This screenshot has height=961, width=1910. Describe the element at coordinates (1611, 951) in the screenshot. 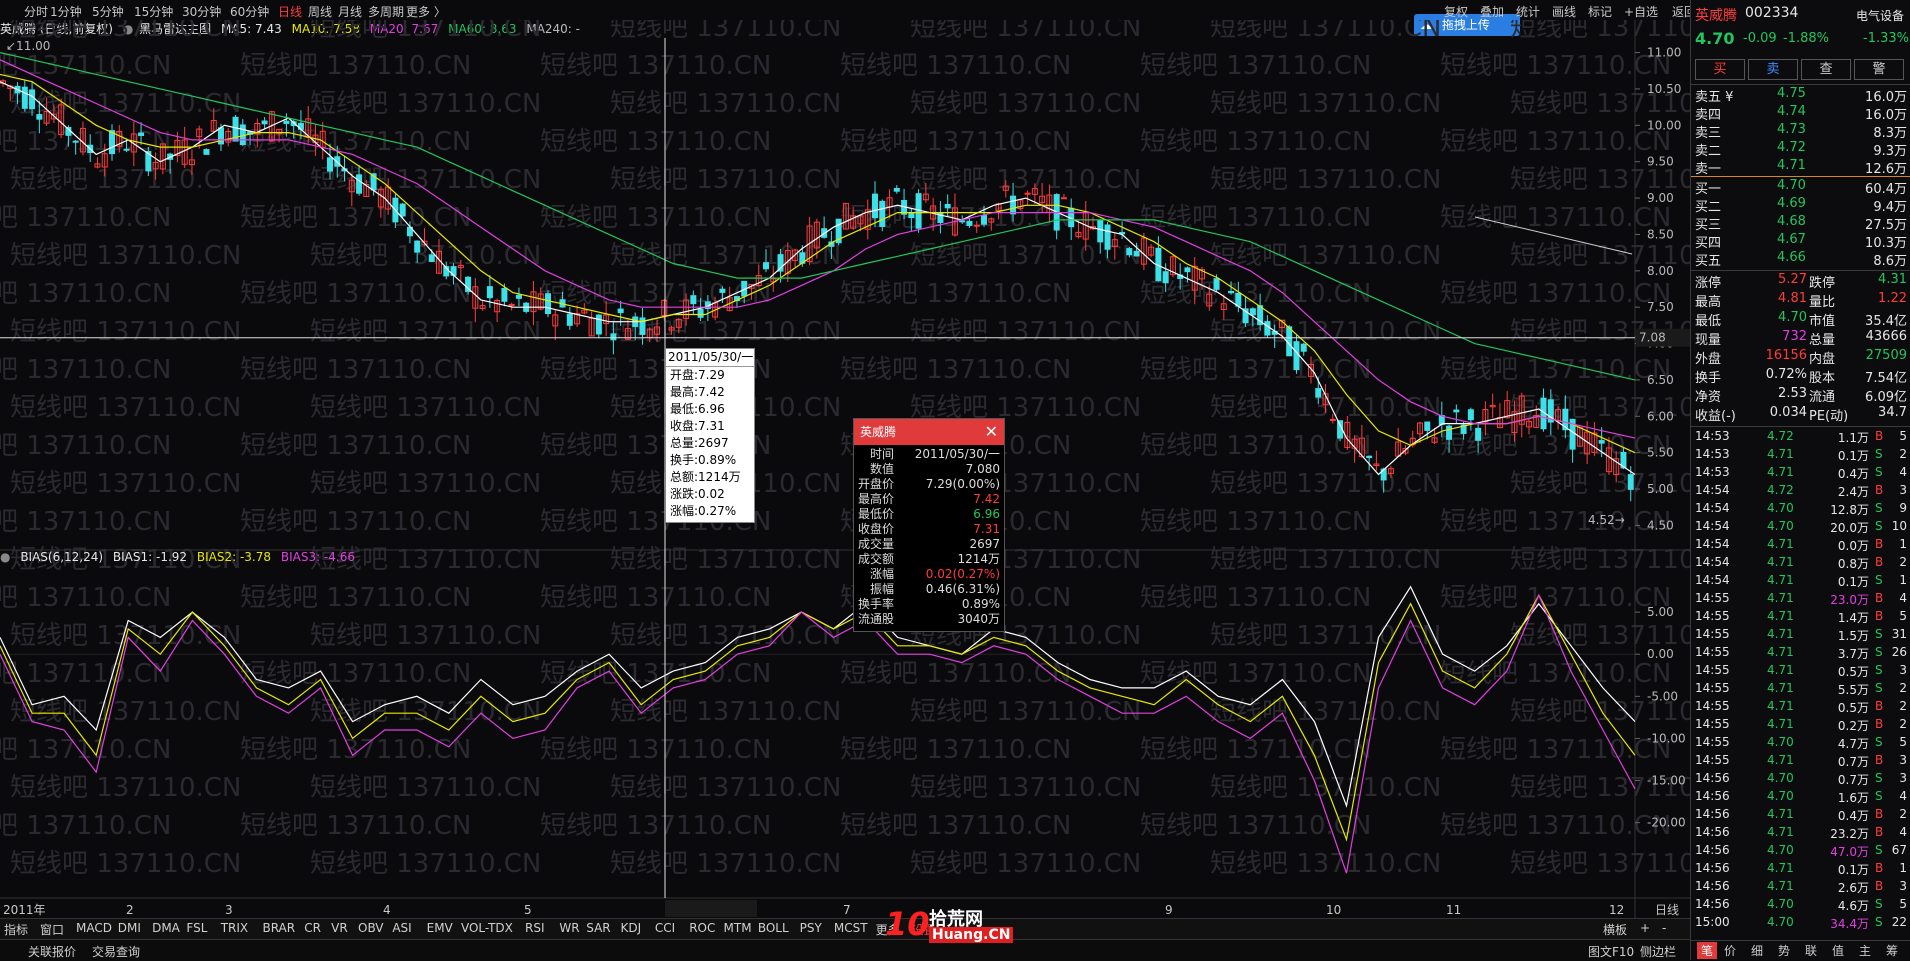

I see `f10-button: 图文F10` at that location.